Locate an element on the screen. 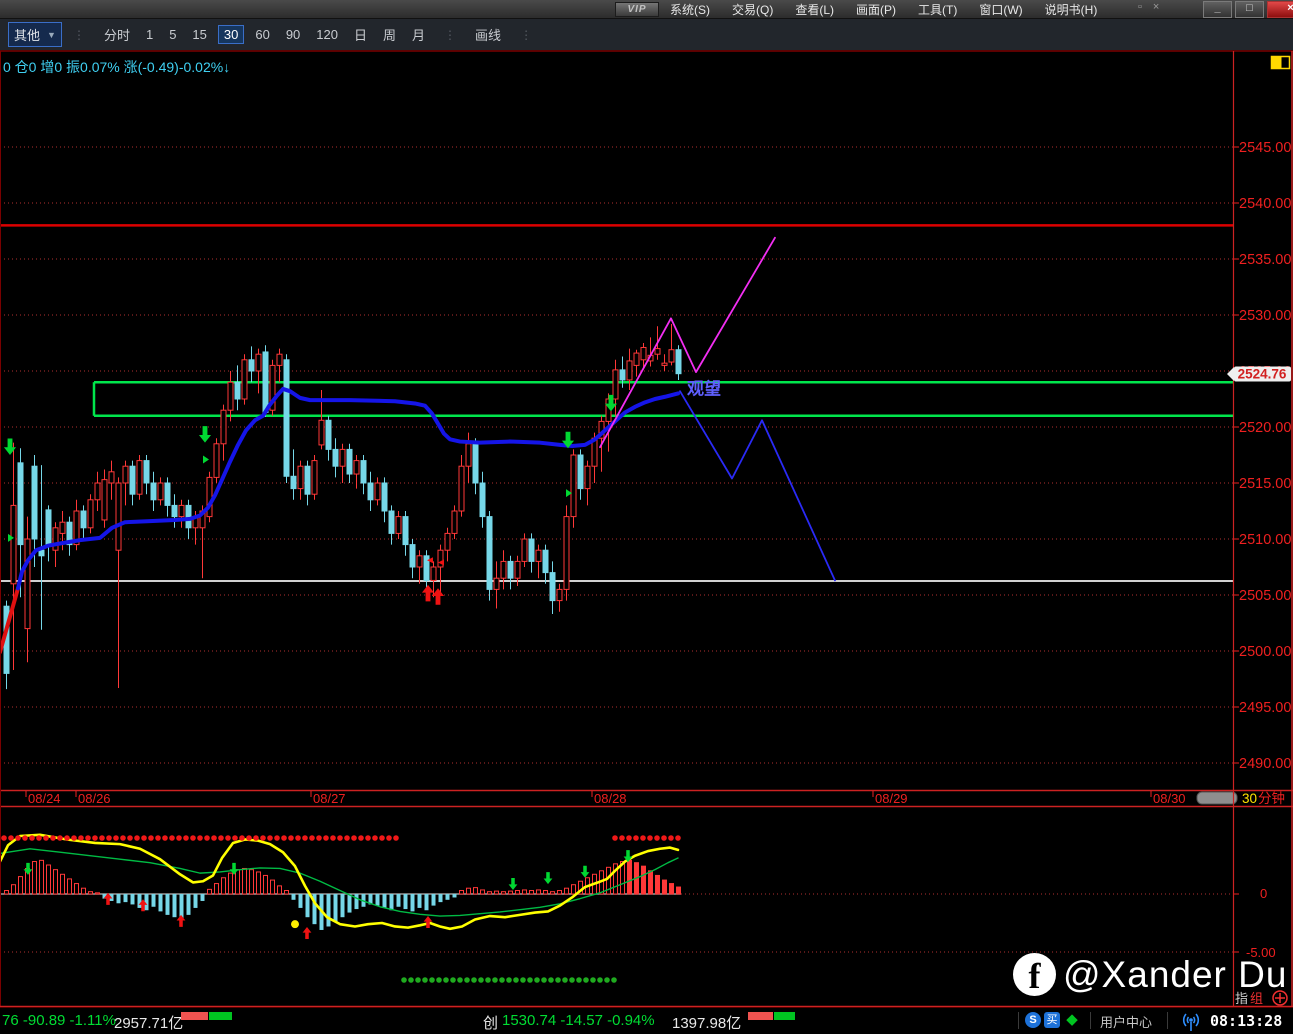 This screenshot has width=1293, height=1034. menu-item: 说明书(H) is located at coordinates (1071, 9).